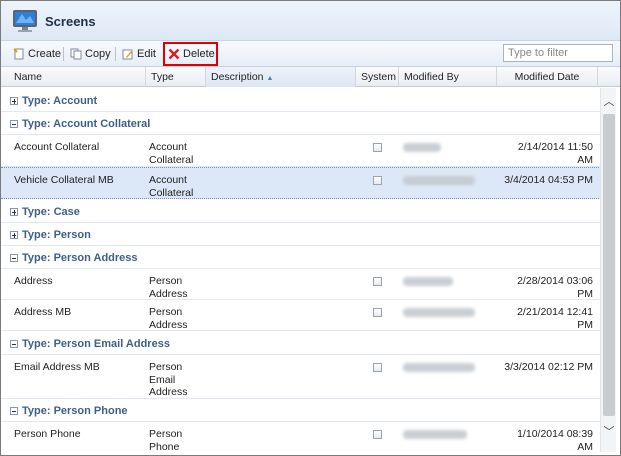 This screenshot has width=621, height=456. What do you see at coordinates (281, 77) in the screenshot?
I see `column-header-description: Description ▲` at bounding box center [281, 77].